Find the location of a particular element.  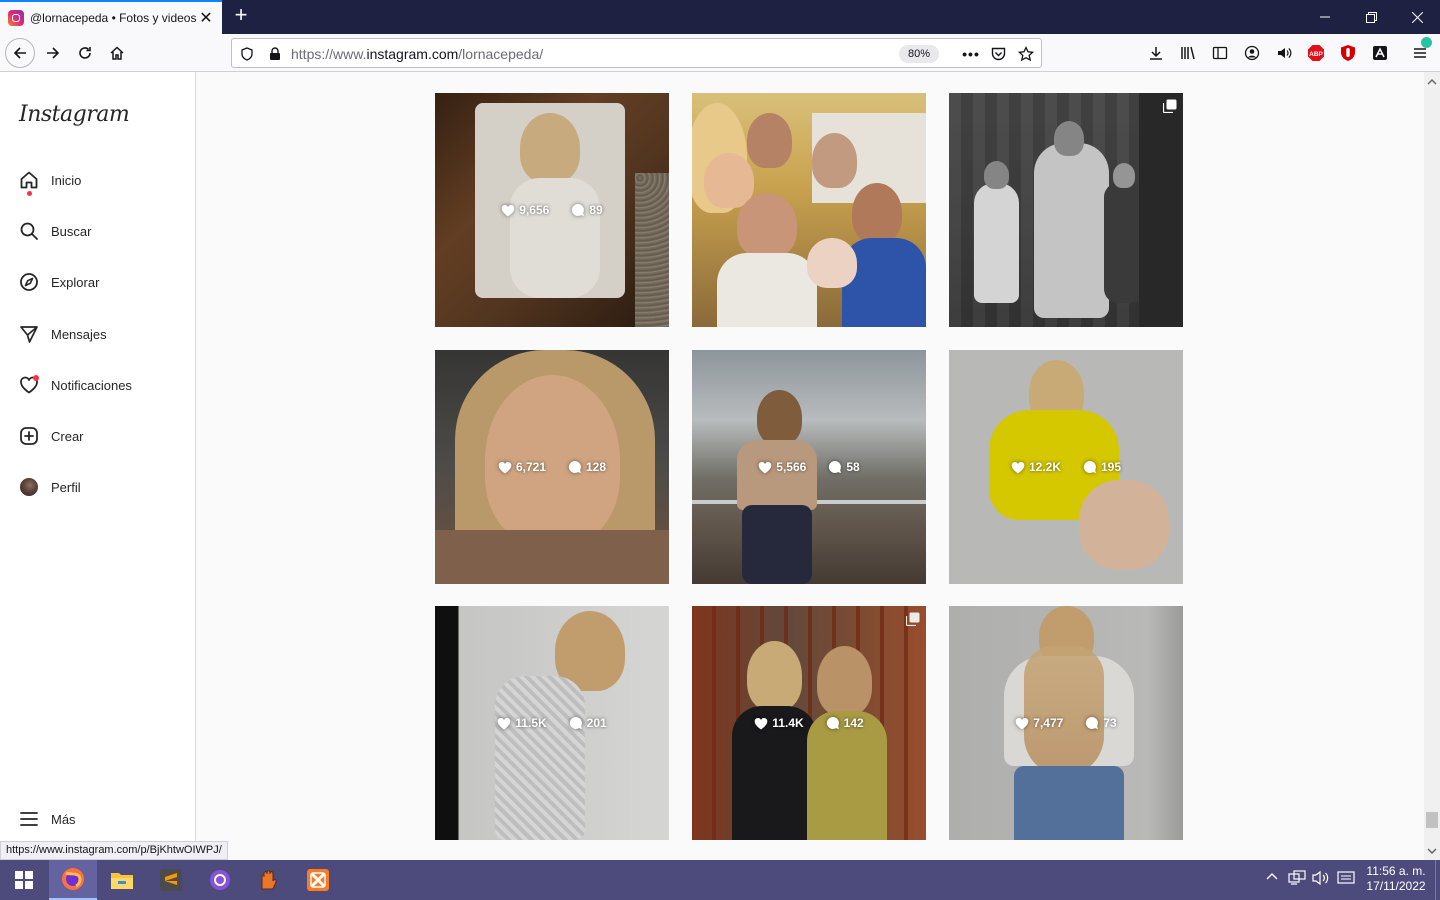

post-tile: 9,656 89 is located at coordinates (552, 210).